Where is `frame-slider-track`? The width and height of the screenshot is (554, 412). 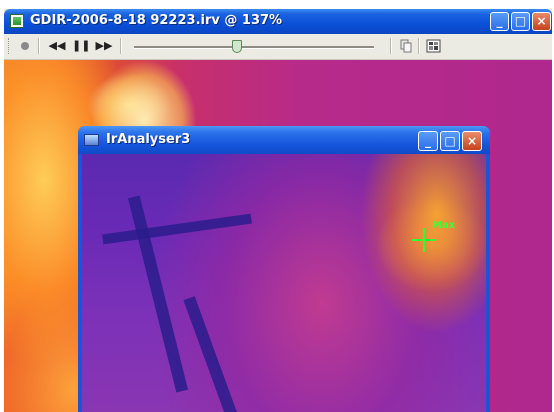 frame-slider-track is located at coordinates (254, 47).